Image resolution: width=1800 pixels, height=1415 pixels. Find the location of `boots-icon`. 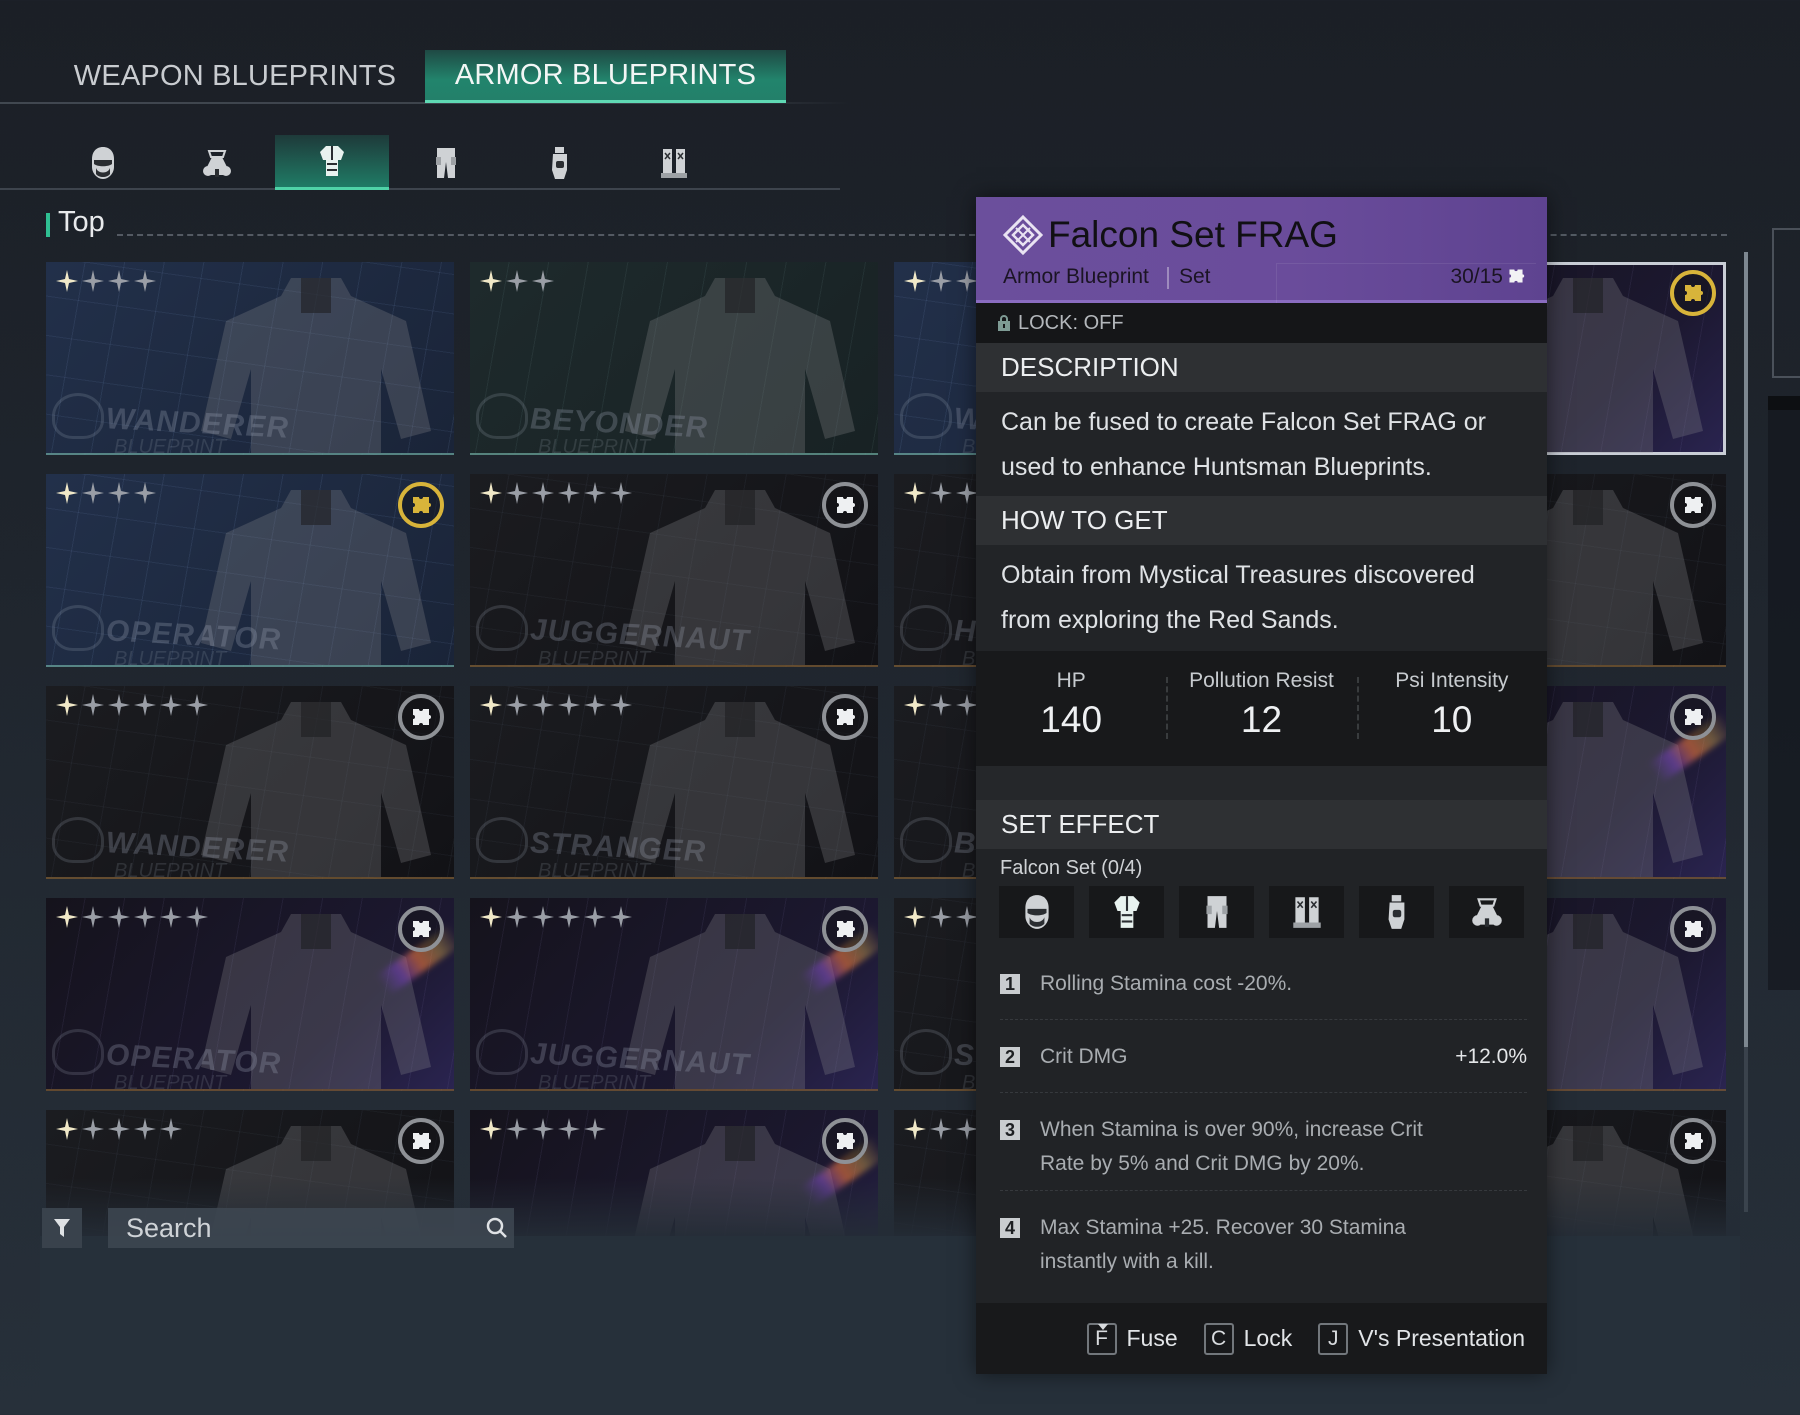

boots-icon is located at coordinates (674, 163).